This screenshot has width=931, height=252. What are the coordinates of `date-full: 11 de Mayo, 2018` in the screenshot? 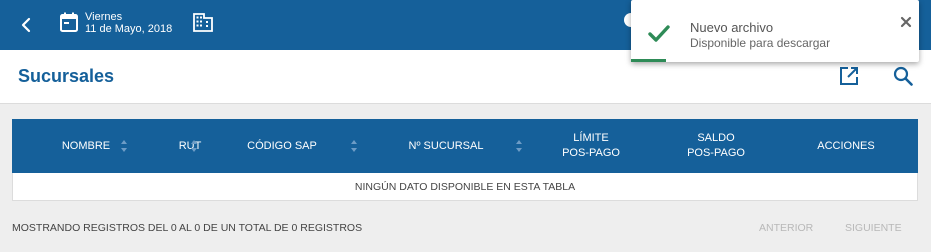 It's located at (129, 29).